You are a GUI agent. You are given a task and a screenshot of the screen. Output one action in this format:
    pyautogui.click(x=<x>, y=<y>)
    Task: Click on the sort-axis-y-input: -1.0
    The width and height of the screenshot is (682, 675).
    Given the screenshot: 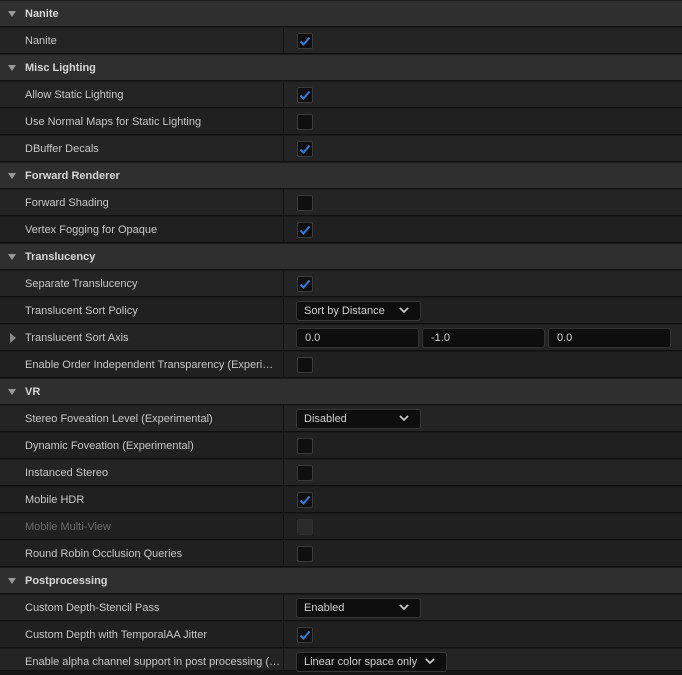 What is the action you would take?
    pyautogui.click(x=483, y=338)
    